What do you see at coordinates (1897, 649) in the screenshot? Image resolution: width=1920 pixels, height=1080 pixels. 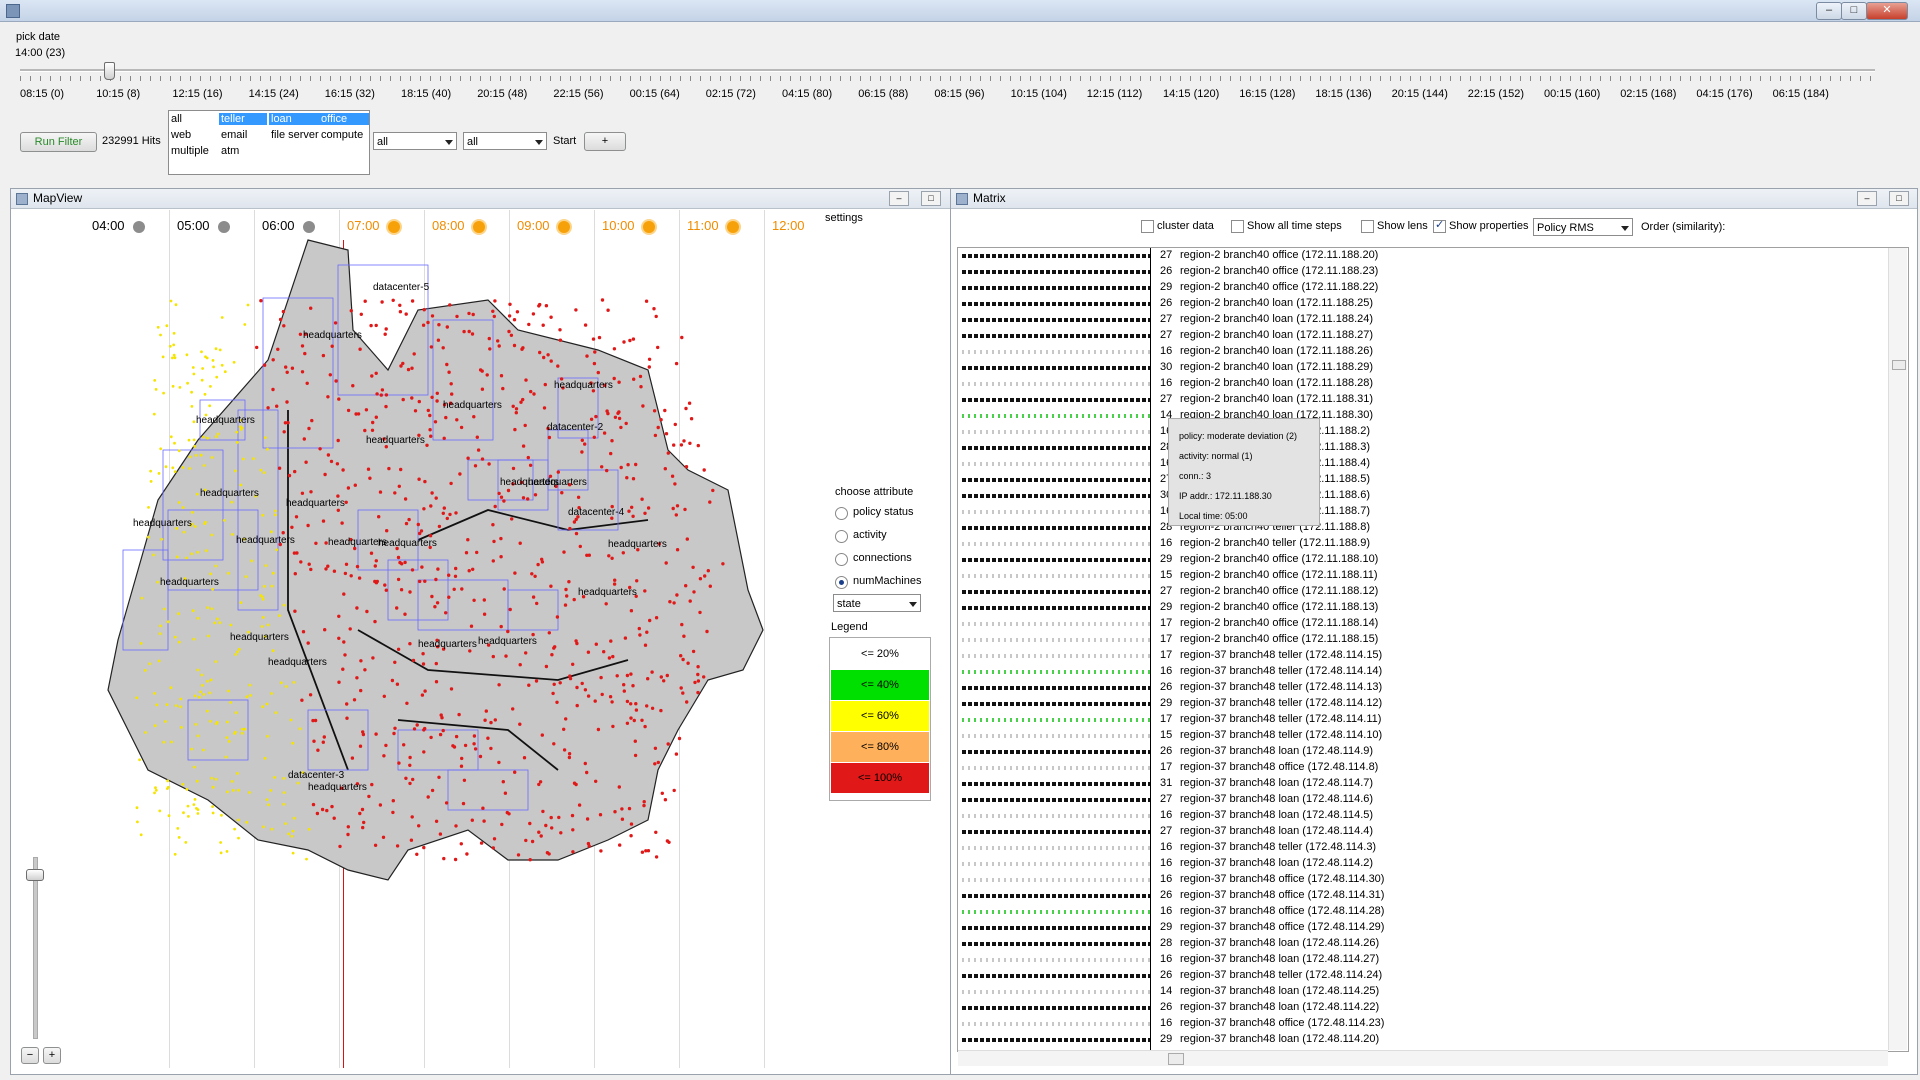 I see `matrix-vertical-scrollbar` at bounding box center [1897, 649].